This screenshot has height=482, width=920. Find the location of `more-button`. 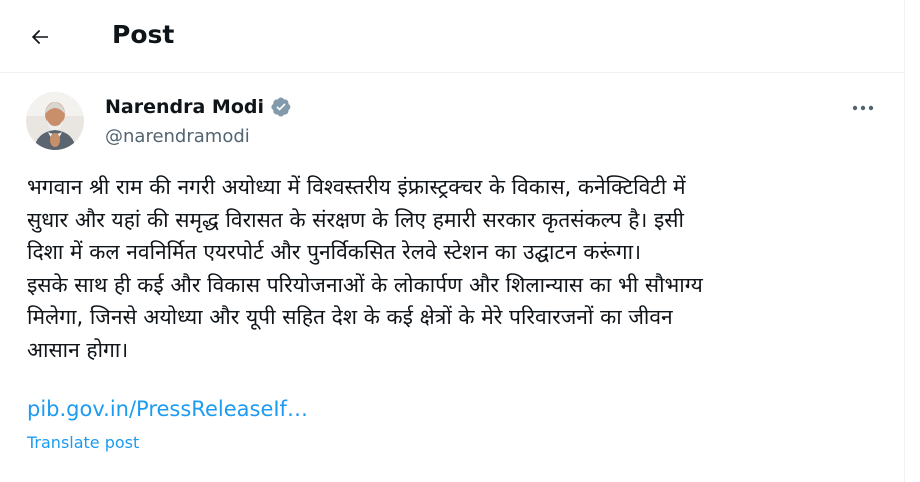

more-button is located at coordinates (863, 108).